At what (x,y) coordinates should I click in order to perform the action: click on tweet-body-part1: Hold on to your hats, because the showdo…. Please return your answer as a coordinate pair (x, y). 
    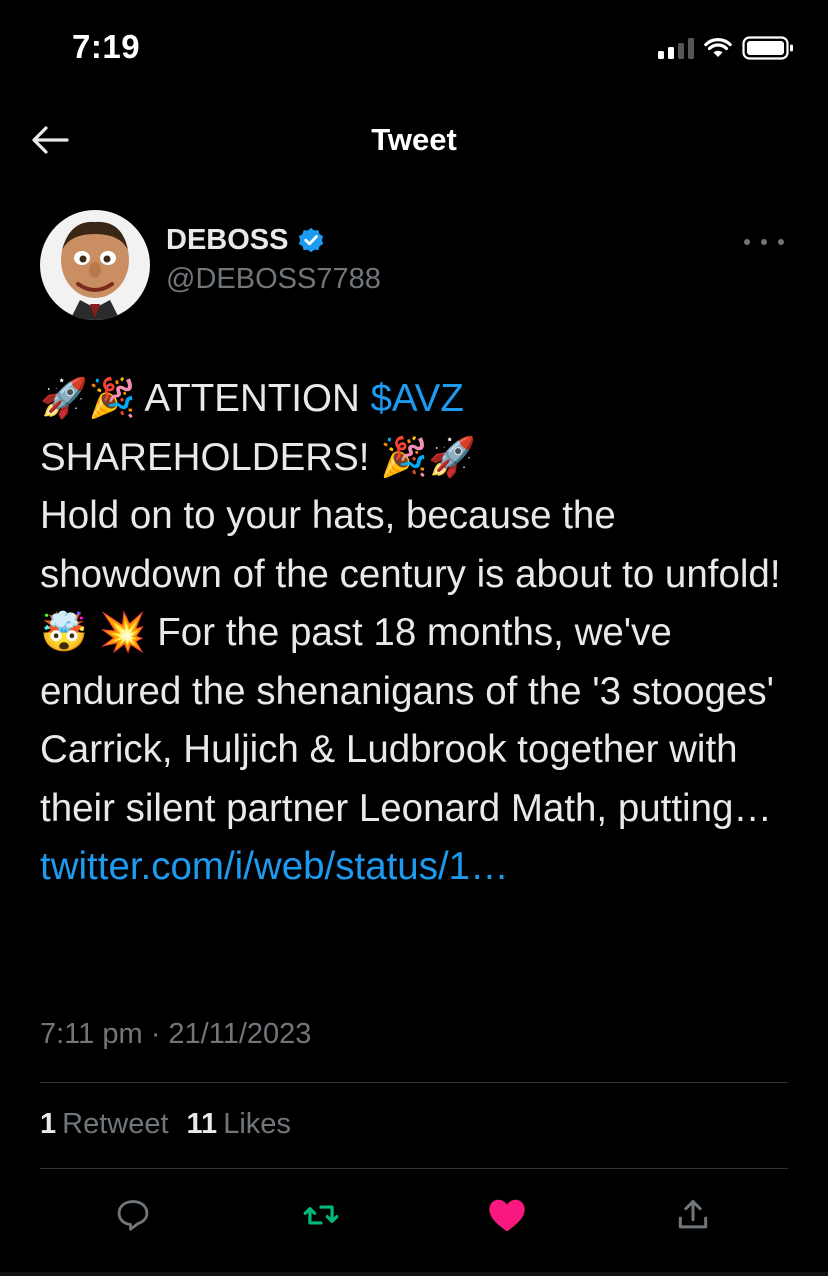
    Looking at the image, I should click on (410, 545).